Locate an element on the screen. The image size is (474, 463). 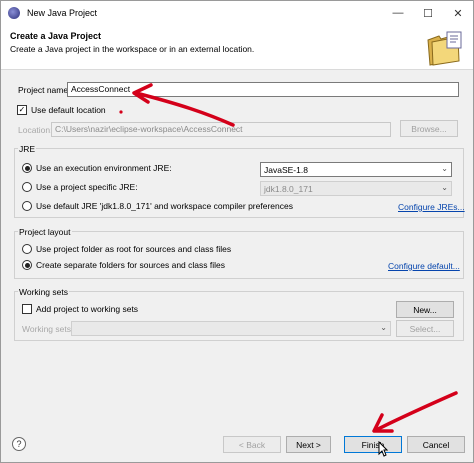
wizard-title: Create a Java Project is located at coordinates (56, 36).